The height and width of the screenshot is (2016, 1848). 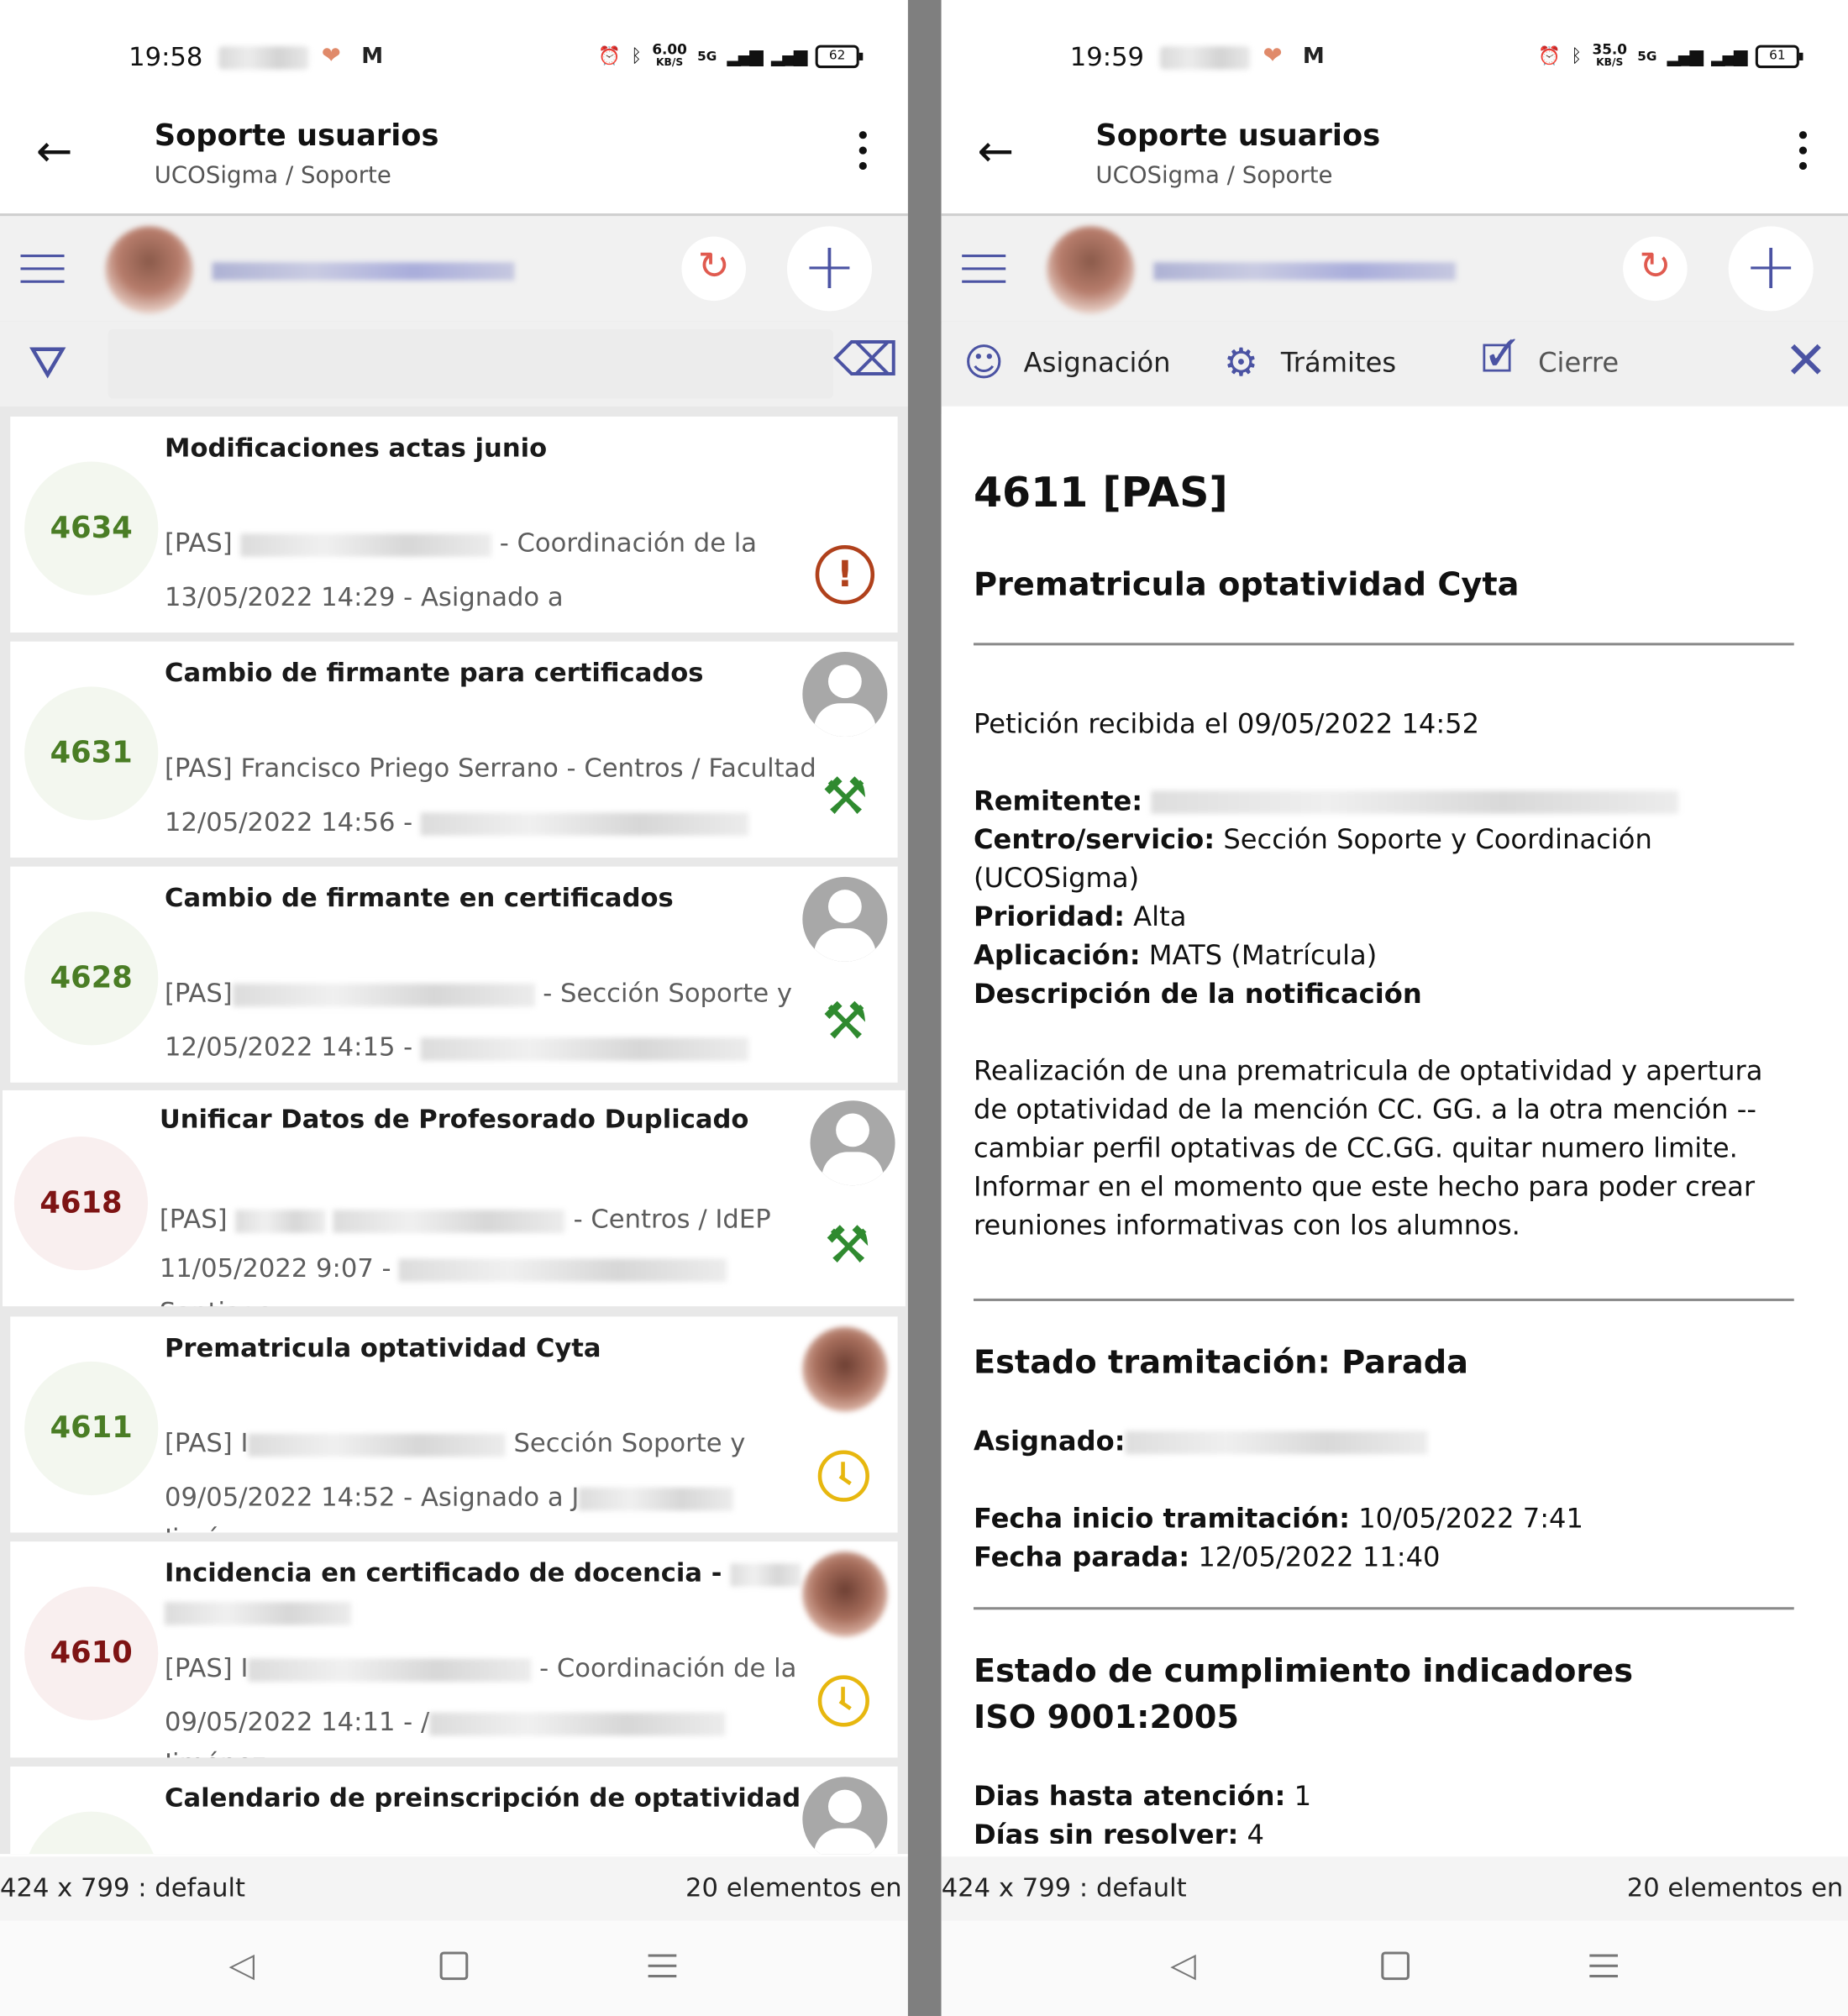 What do you see at coordinates (48, 364) in the screenshot?
I see `filter-icon: ⛛` at bounding box center [48, 364].